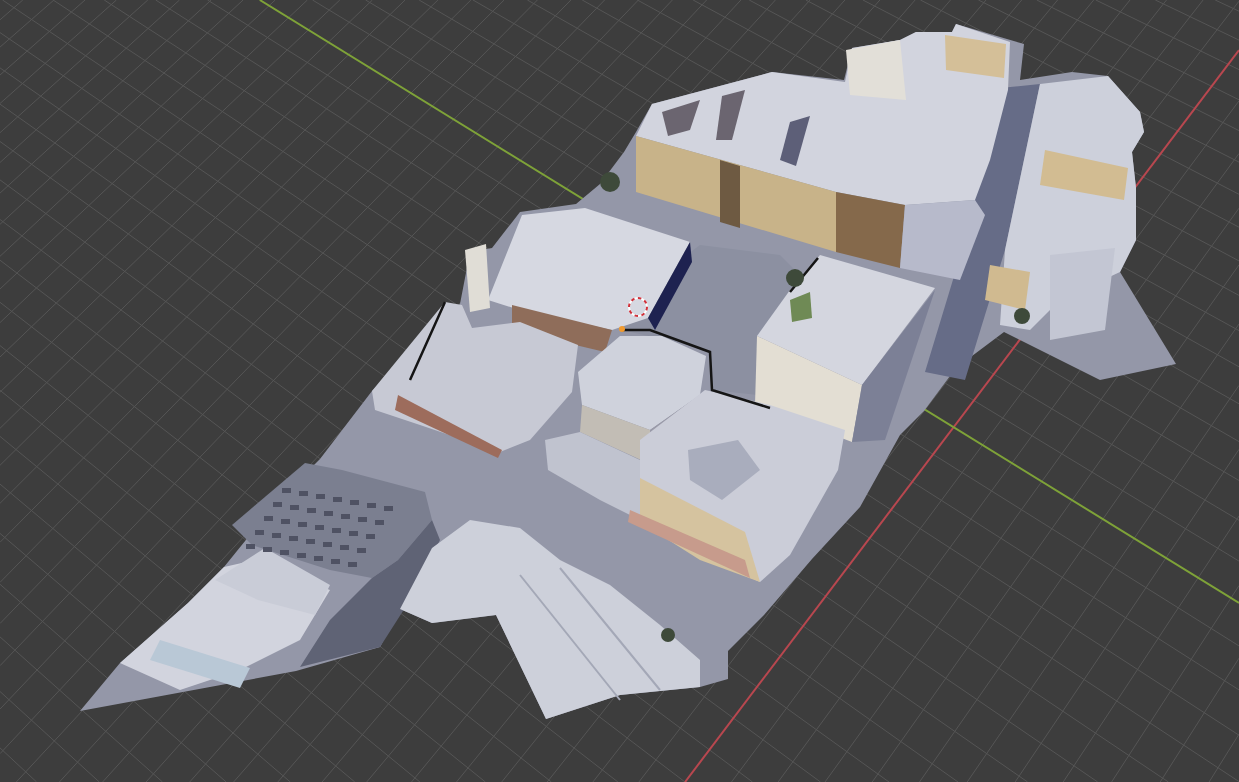 This screenshot has width=1239, height=782. Describe the element at coordinates (638, 307) in the screenshot. I see `3d-cursor-icon` at that location.